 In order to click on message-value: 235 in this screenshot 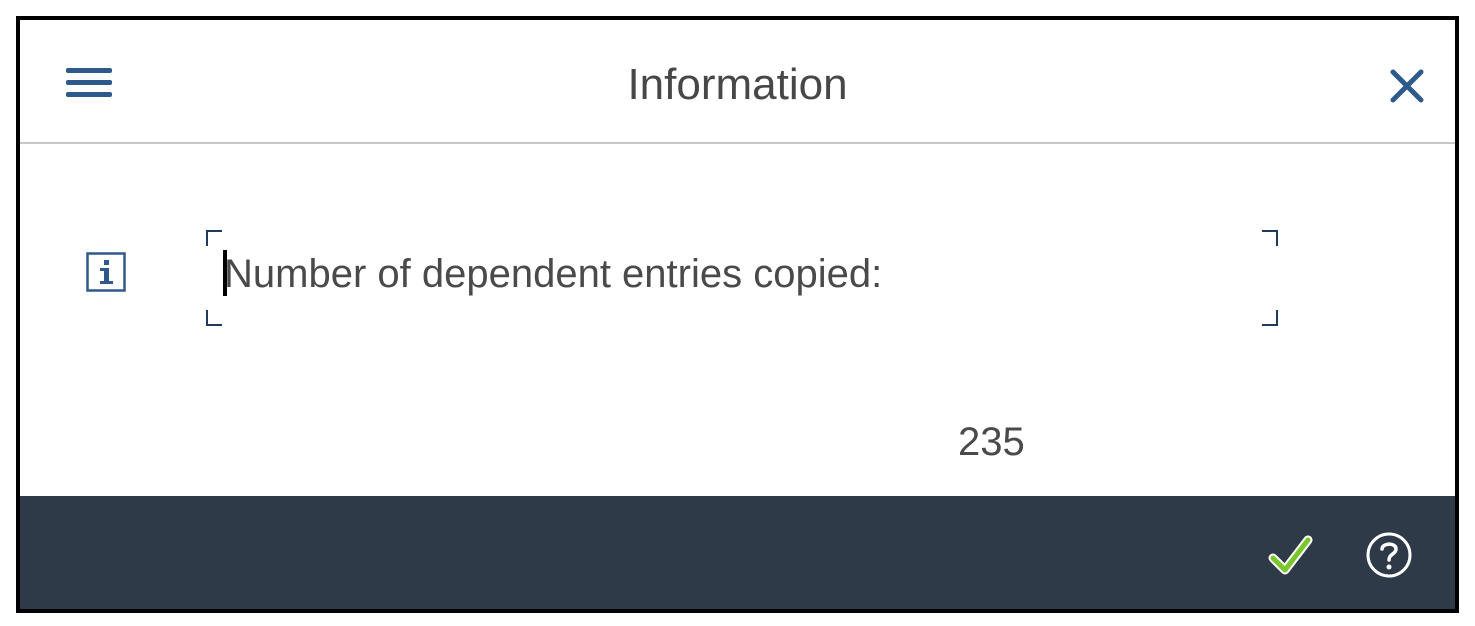, I will do `click(991, 442)`.